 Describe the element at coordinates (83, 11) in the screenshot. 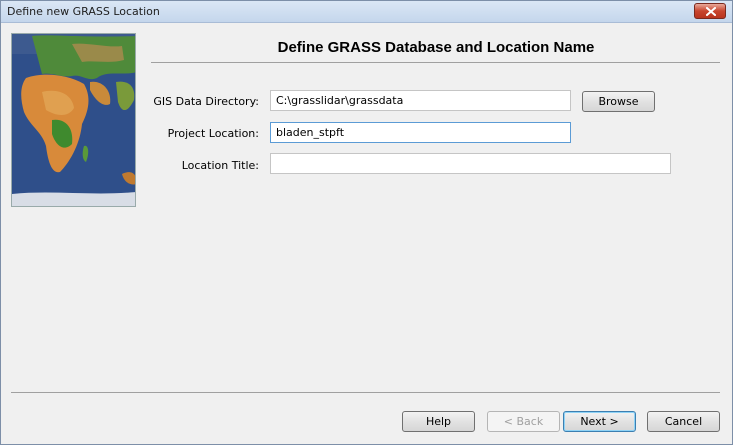

I see `window-title: Define new GRASS Location` at that location.